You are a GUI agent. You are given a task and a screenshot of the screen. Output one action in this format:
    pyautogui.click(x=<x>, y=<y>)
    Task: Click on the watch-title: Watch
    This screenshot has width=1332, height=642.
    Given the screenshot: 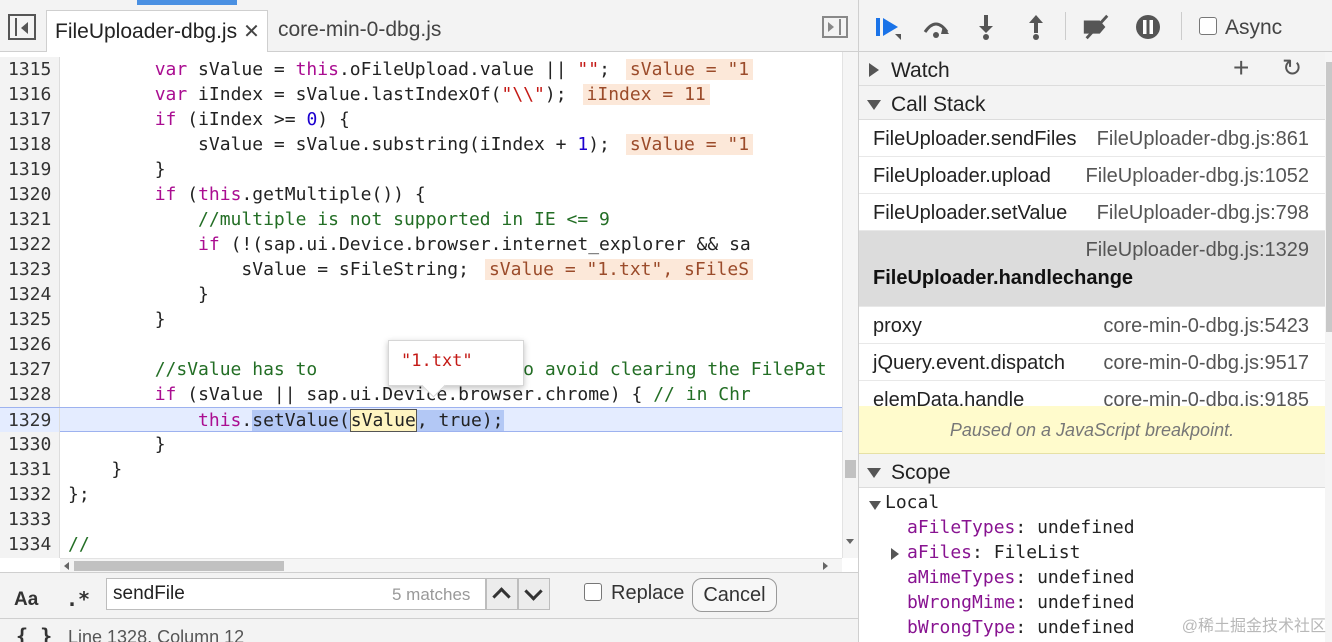 What is the action you would take?
    pyautogui.click(x=920, y=70)
    